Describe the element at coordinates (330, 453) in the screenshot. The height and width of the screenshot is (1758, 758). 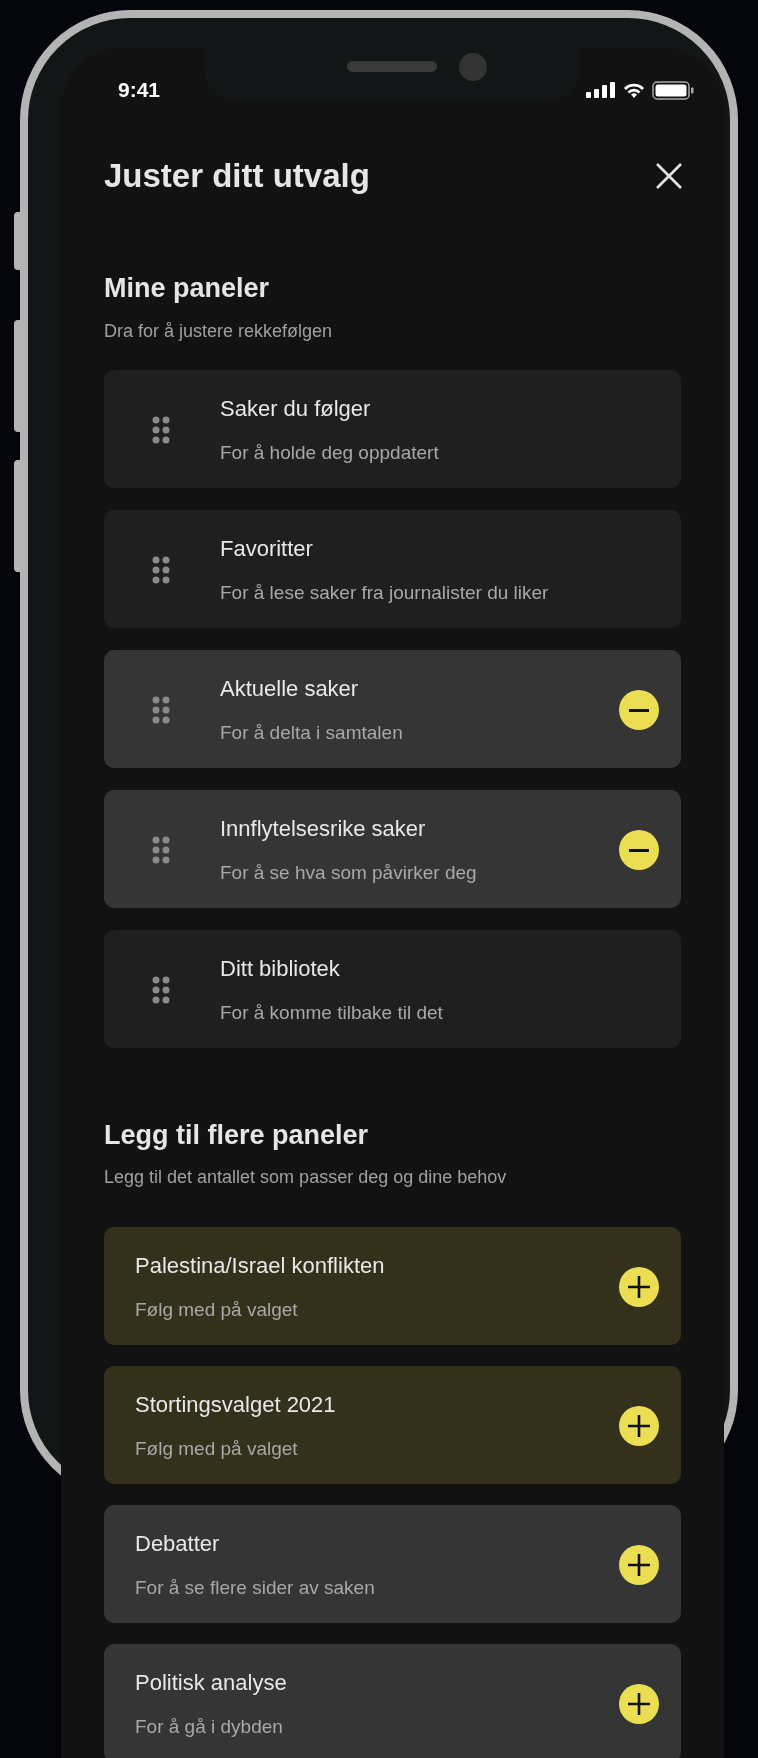
I see `panel-description: For å holde deg oppdatert` at that location.